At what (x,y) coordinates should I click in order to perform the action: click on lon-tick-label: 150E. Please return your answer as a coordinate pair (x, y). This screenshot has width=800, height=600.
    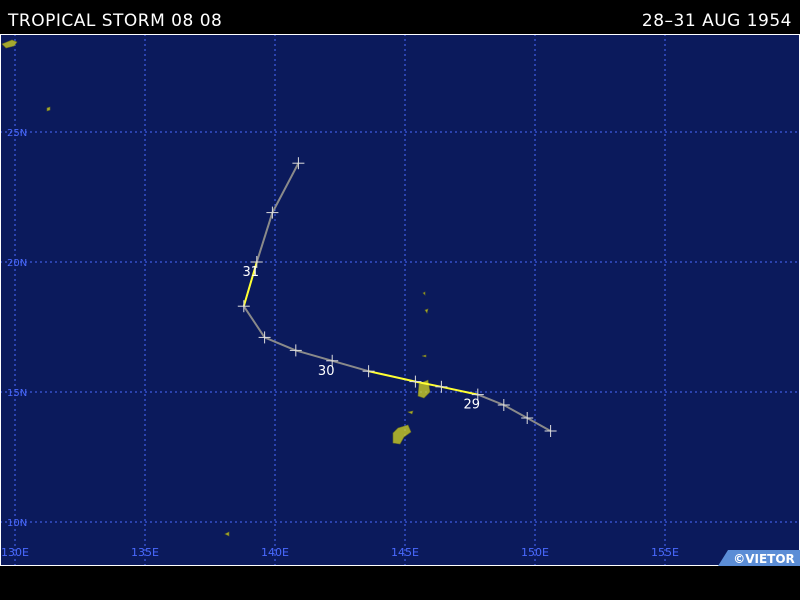
    Looking at the image, I should click on (535, 552).